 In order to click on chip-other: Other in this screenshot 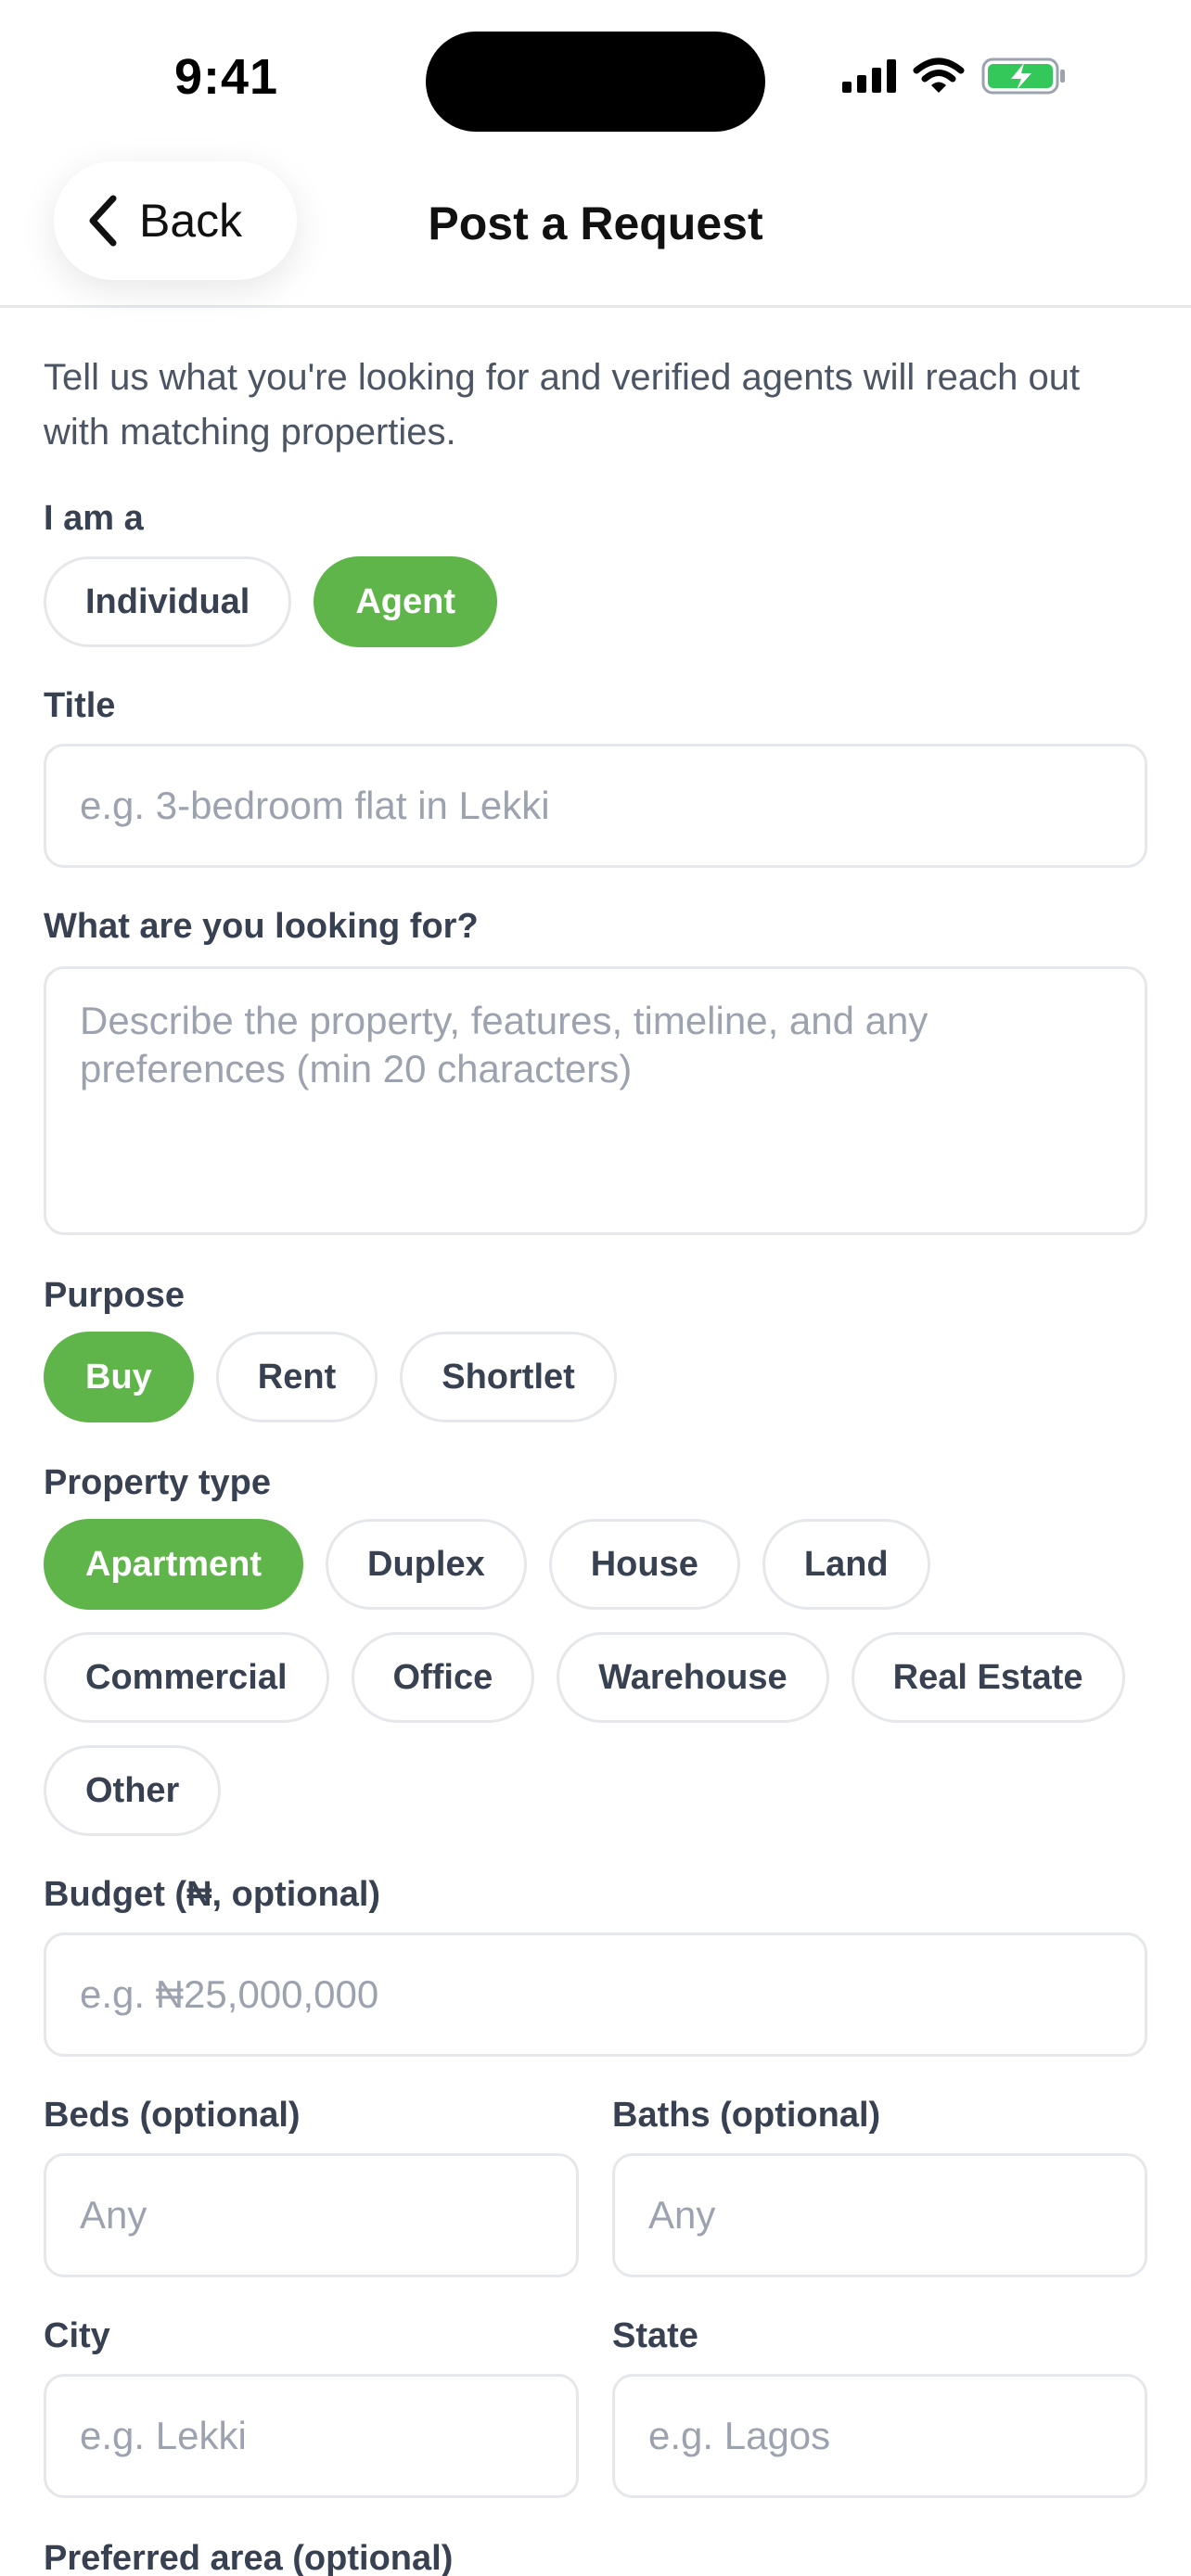, I will do `click(133, 1791)`.